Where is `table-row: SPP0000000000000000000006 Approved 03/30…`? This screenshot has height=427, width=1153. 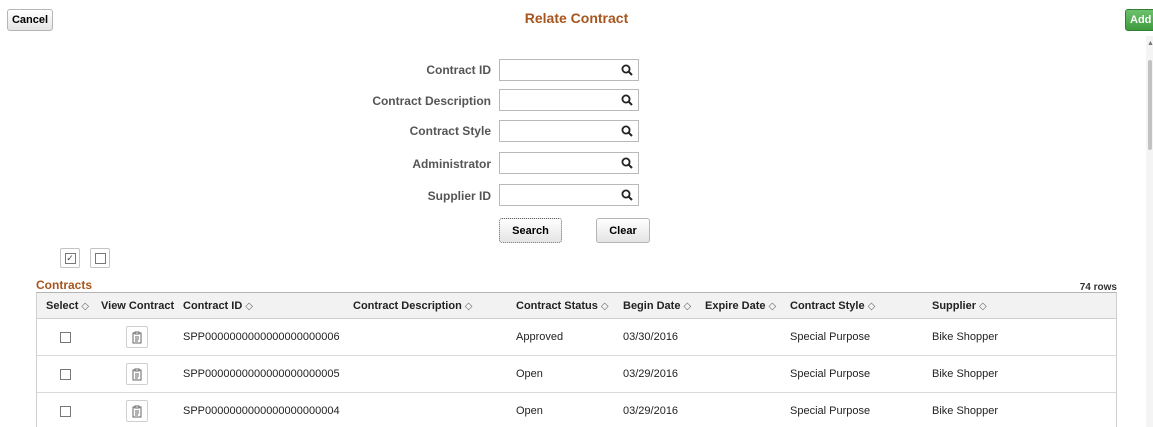 table-row: SPP0000000000000000000006 Approved 03/30… is located at coordinates (576, 337).